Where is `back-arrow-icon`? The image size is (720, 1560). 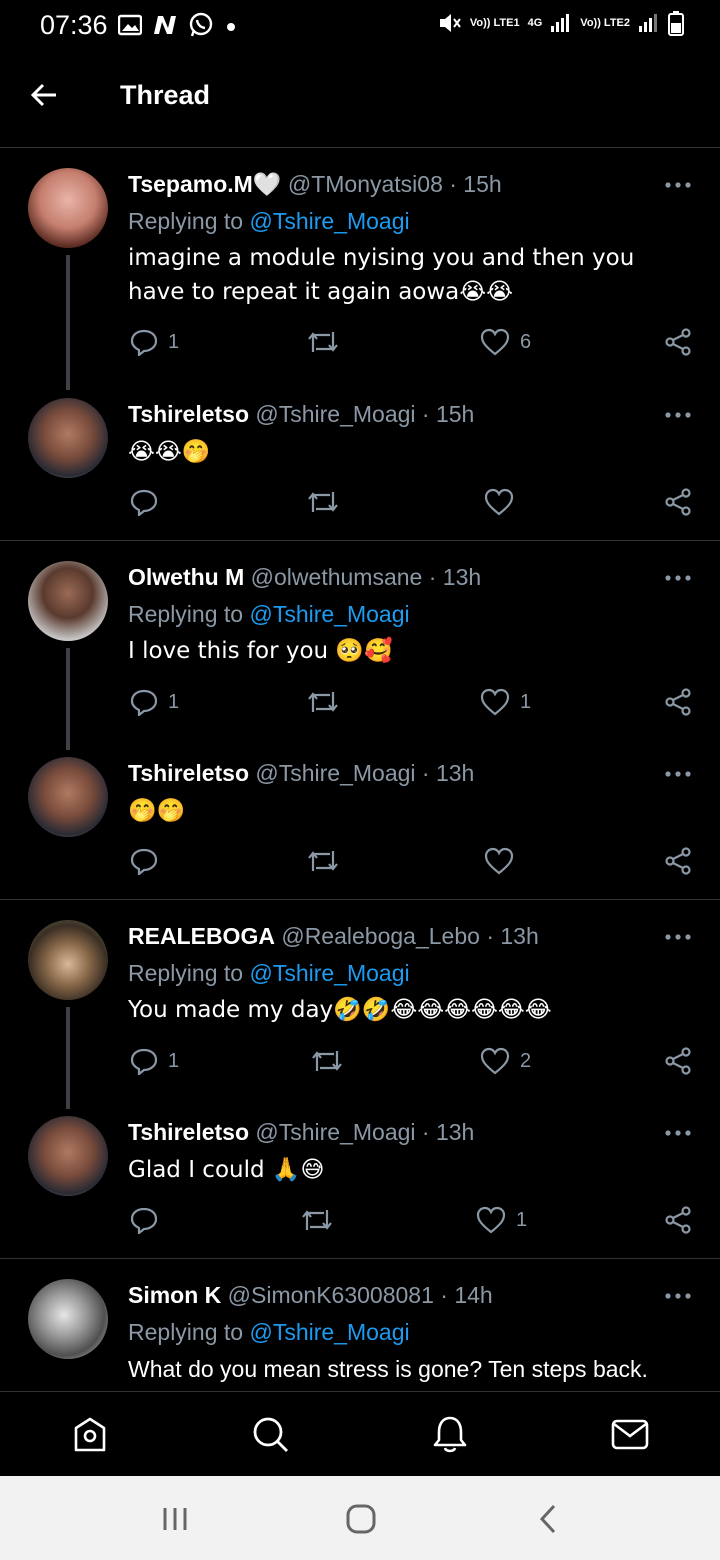
back-arrow-icon is located at coordinates (44, 95).